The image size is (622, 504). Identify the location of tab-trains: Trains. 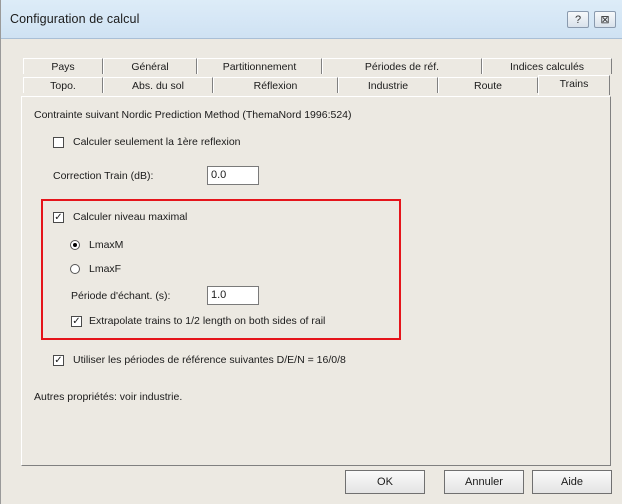
(574, 85).